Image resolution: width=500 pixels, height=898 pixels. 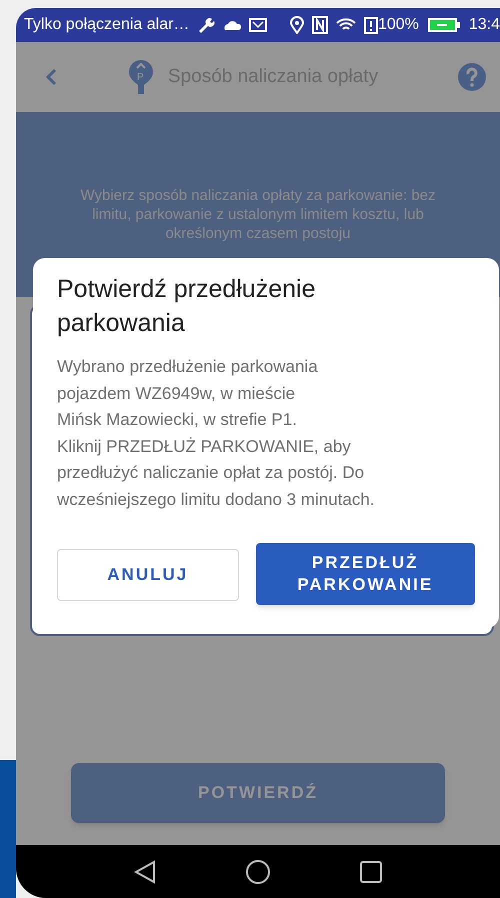 What do you see at coordinates (147, 575) in the screenshot?
I see `cancel-button: ANULUJ` at bounding box center [147, 575].